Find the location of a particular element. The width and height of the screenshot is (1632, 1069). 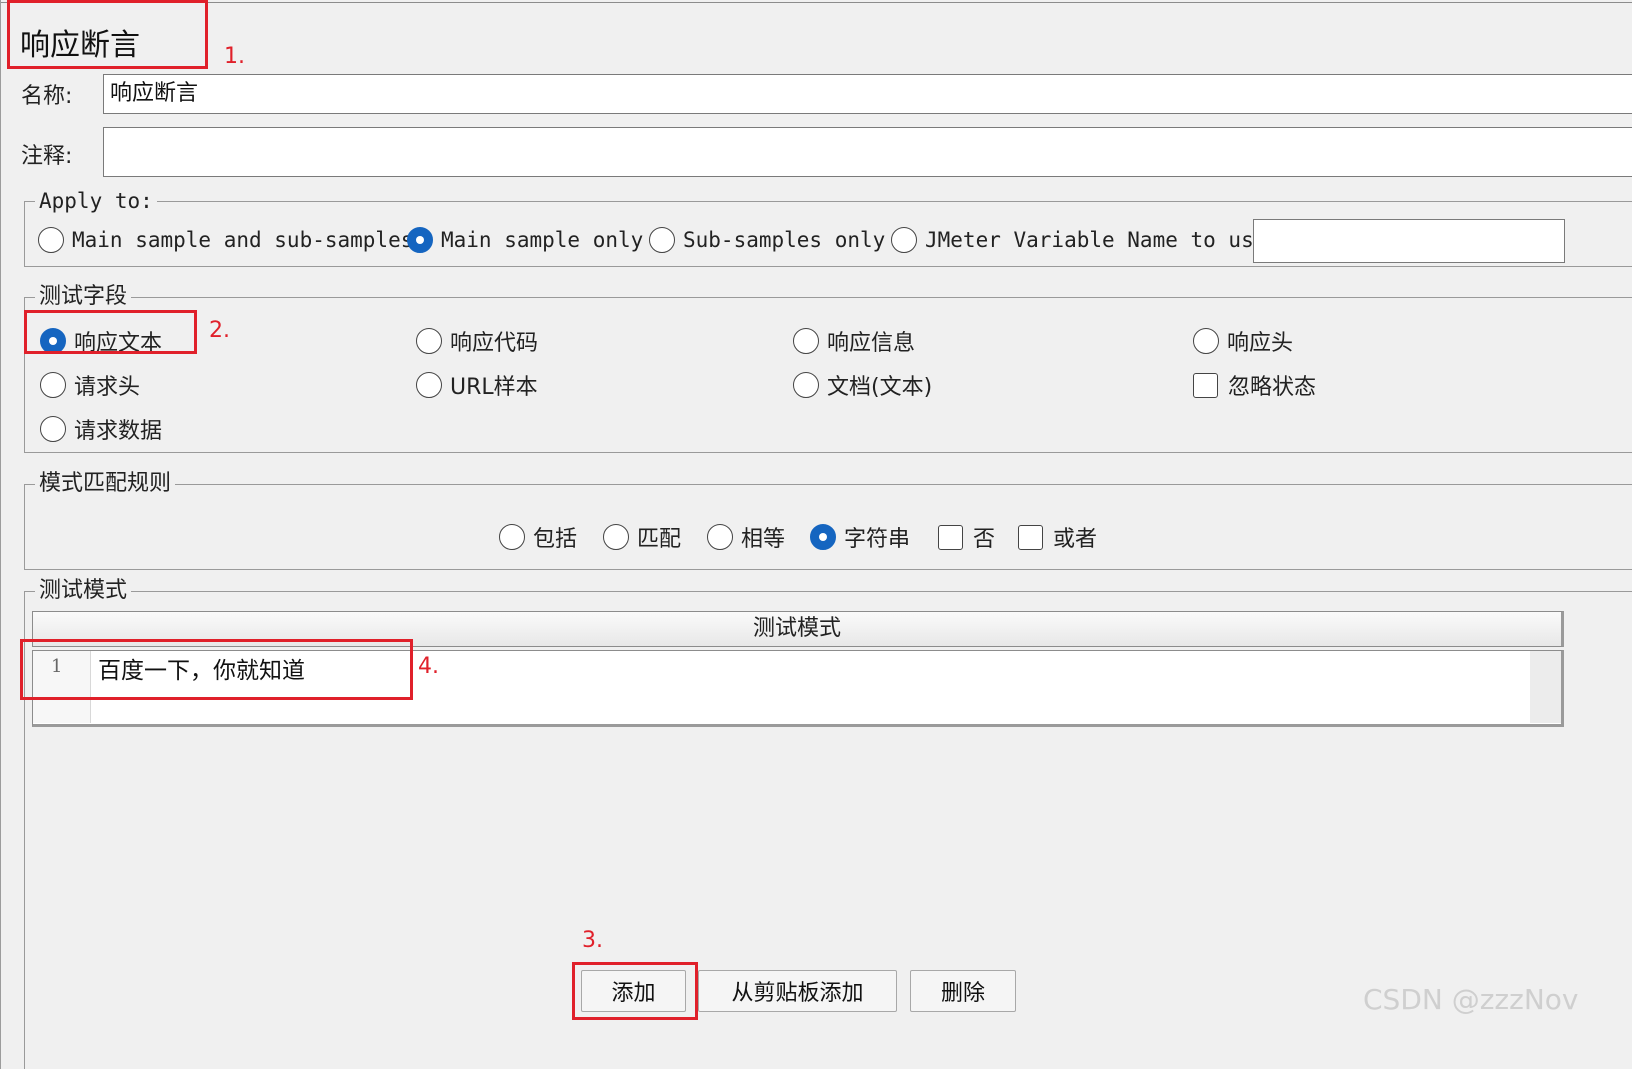

ignore-status-checkbox: 忽略状态 is located at coordinates (1254, 385).